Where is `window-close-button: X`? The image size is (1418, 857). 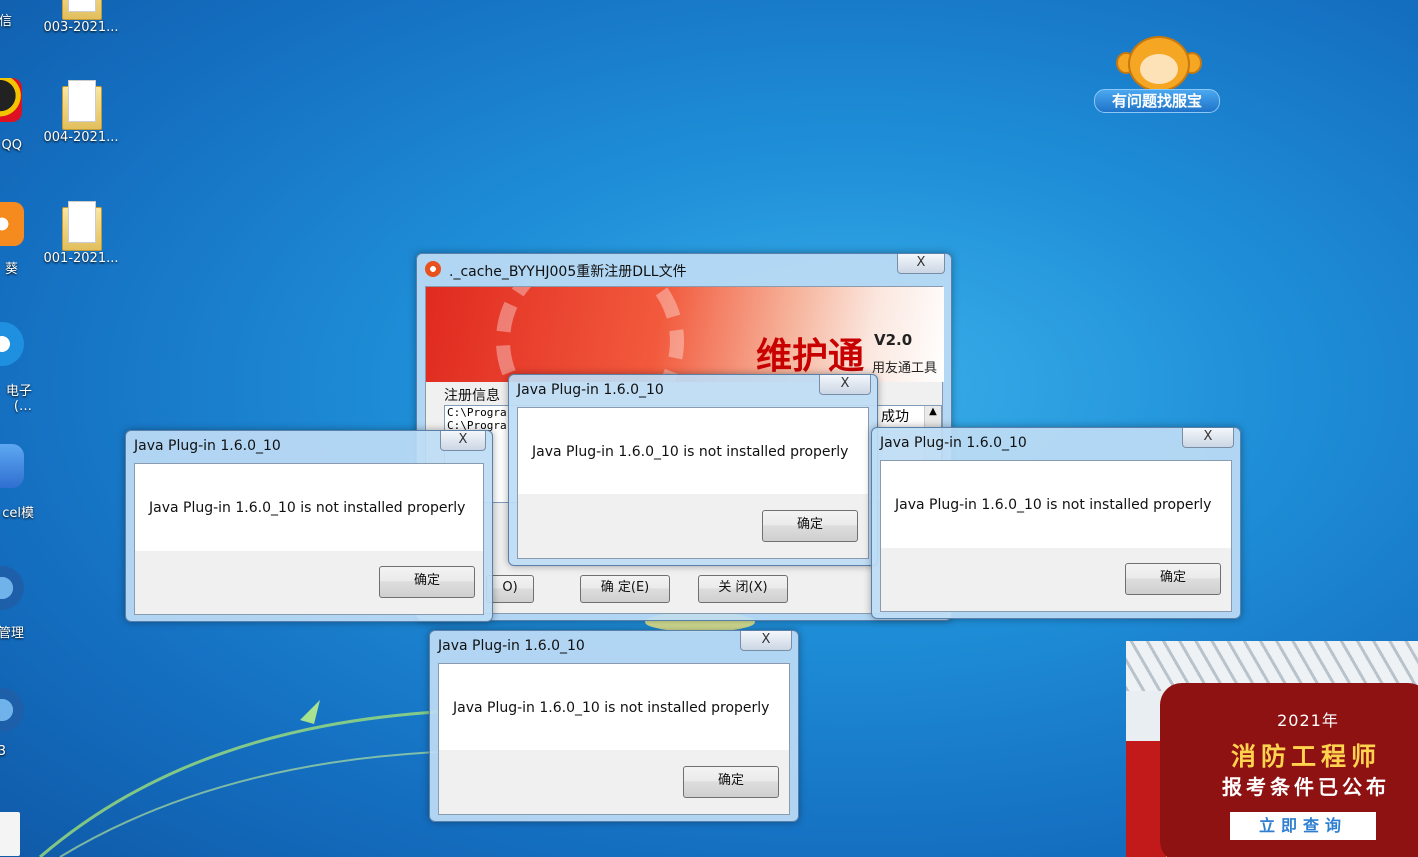 window-close-button: X is located at coordinates (921, 264).